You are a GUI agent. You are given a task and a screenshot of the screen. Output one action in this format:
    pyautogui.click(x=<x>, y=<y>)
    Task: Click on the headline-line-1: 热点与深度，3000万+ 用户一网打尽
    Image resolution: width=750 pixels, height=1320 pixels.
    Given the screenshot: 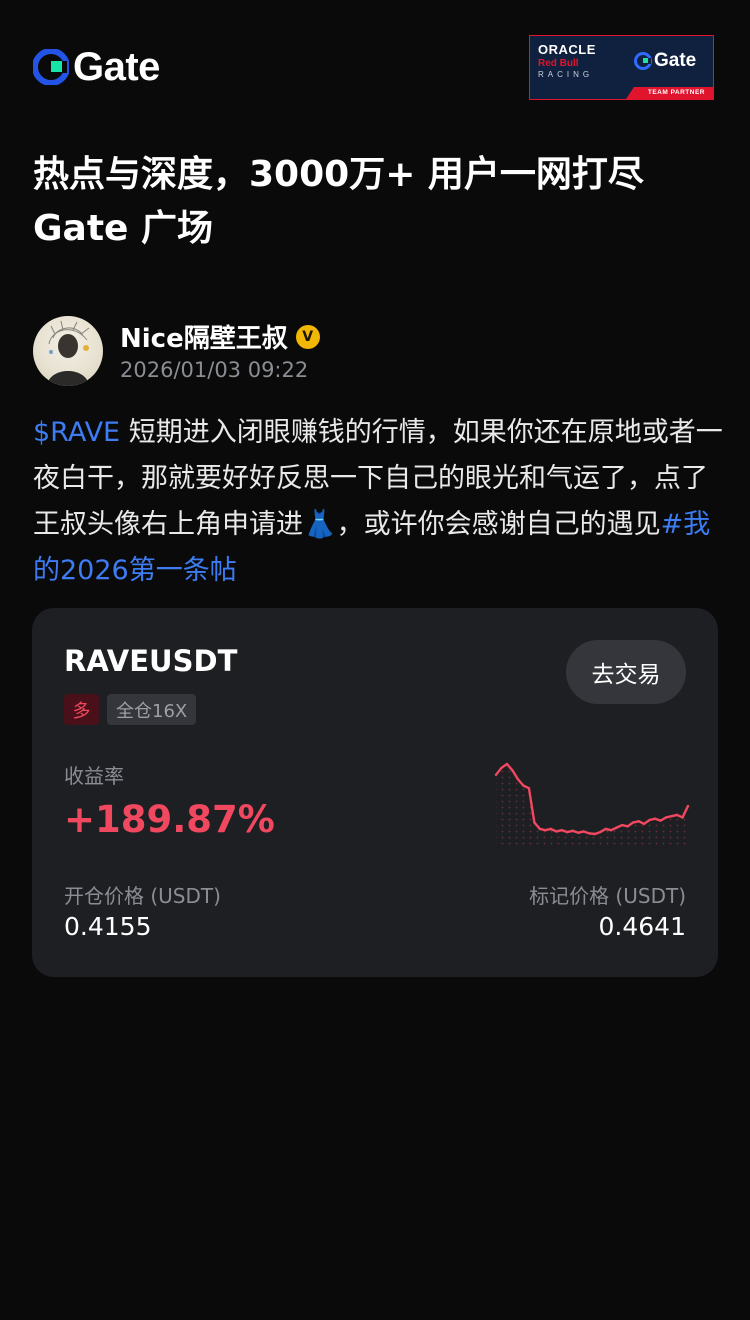 What is the action you would take?
    pyautogui.click(x=338, y=174)
    